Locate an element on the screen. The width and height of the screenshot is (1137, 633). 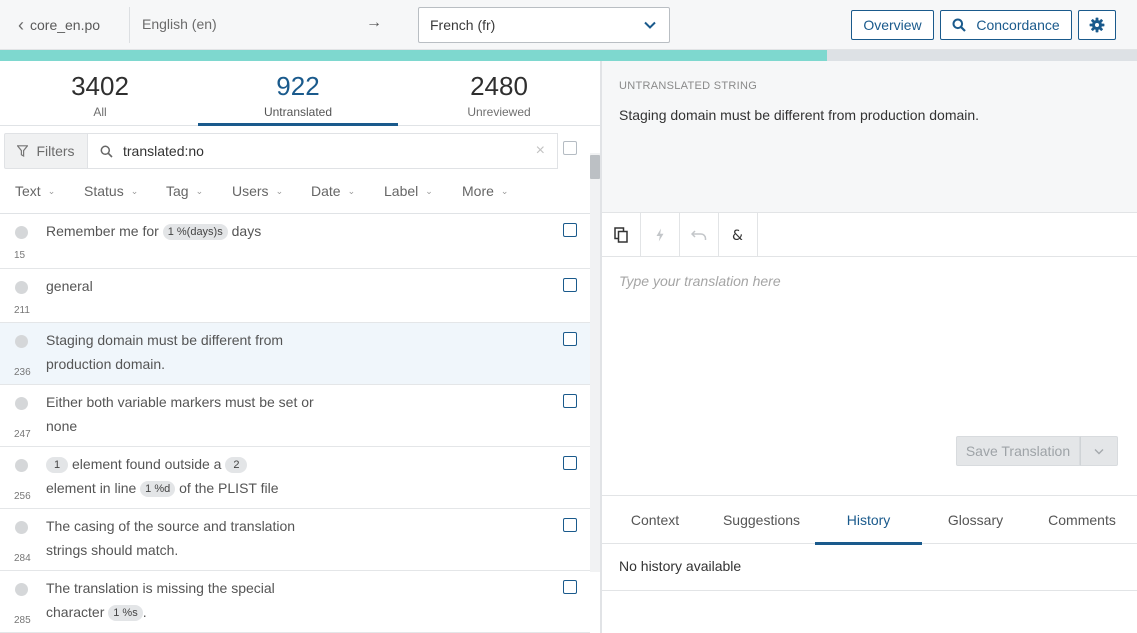
stat-all: 3402 All is located at coordinates (100, 93).